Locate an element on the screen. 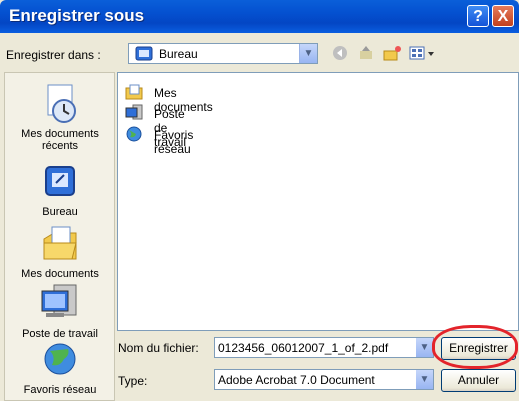 Image resolution: width=519 pixels, height=401 pixels. filetype-select: Adobe Acrobat 7.0 Document ▼ is located at coordinates (324, 379).